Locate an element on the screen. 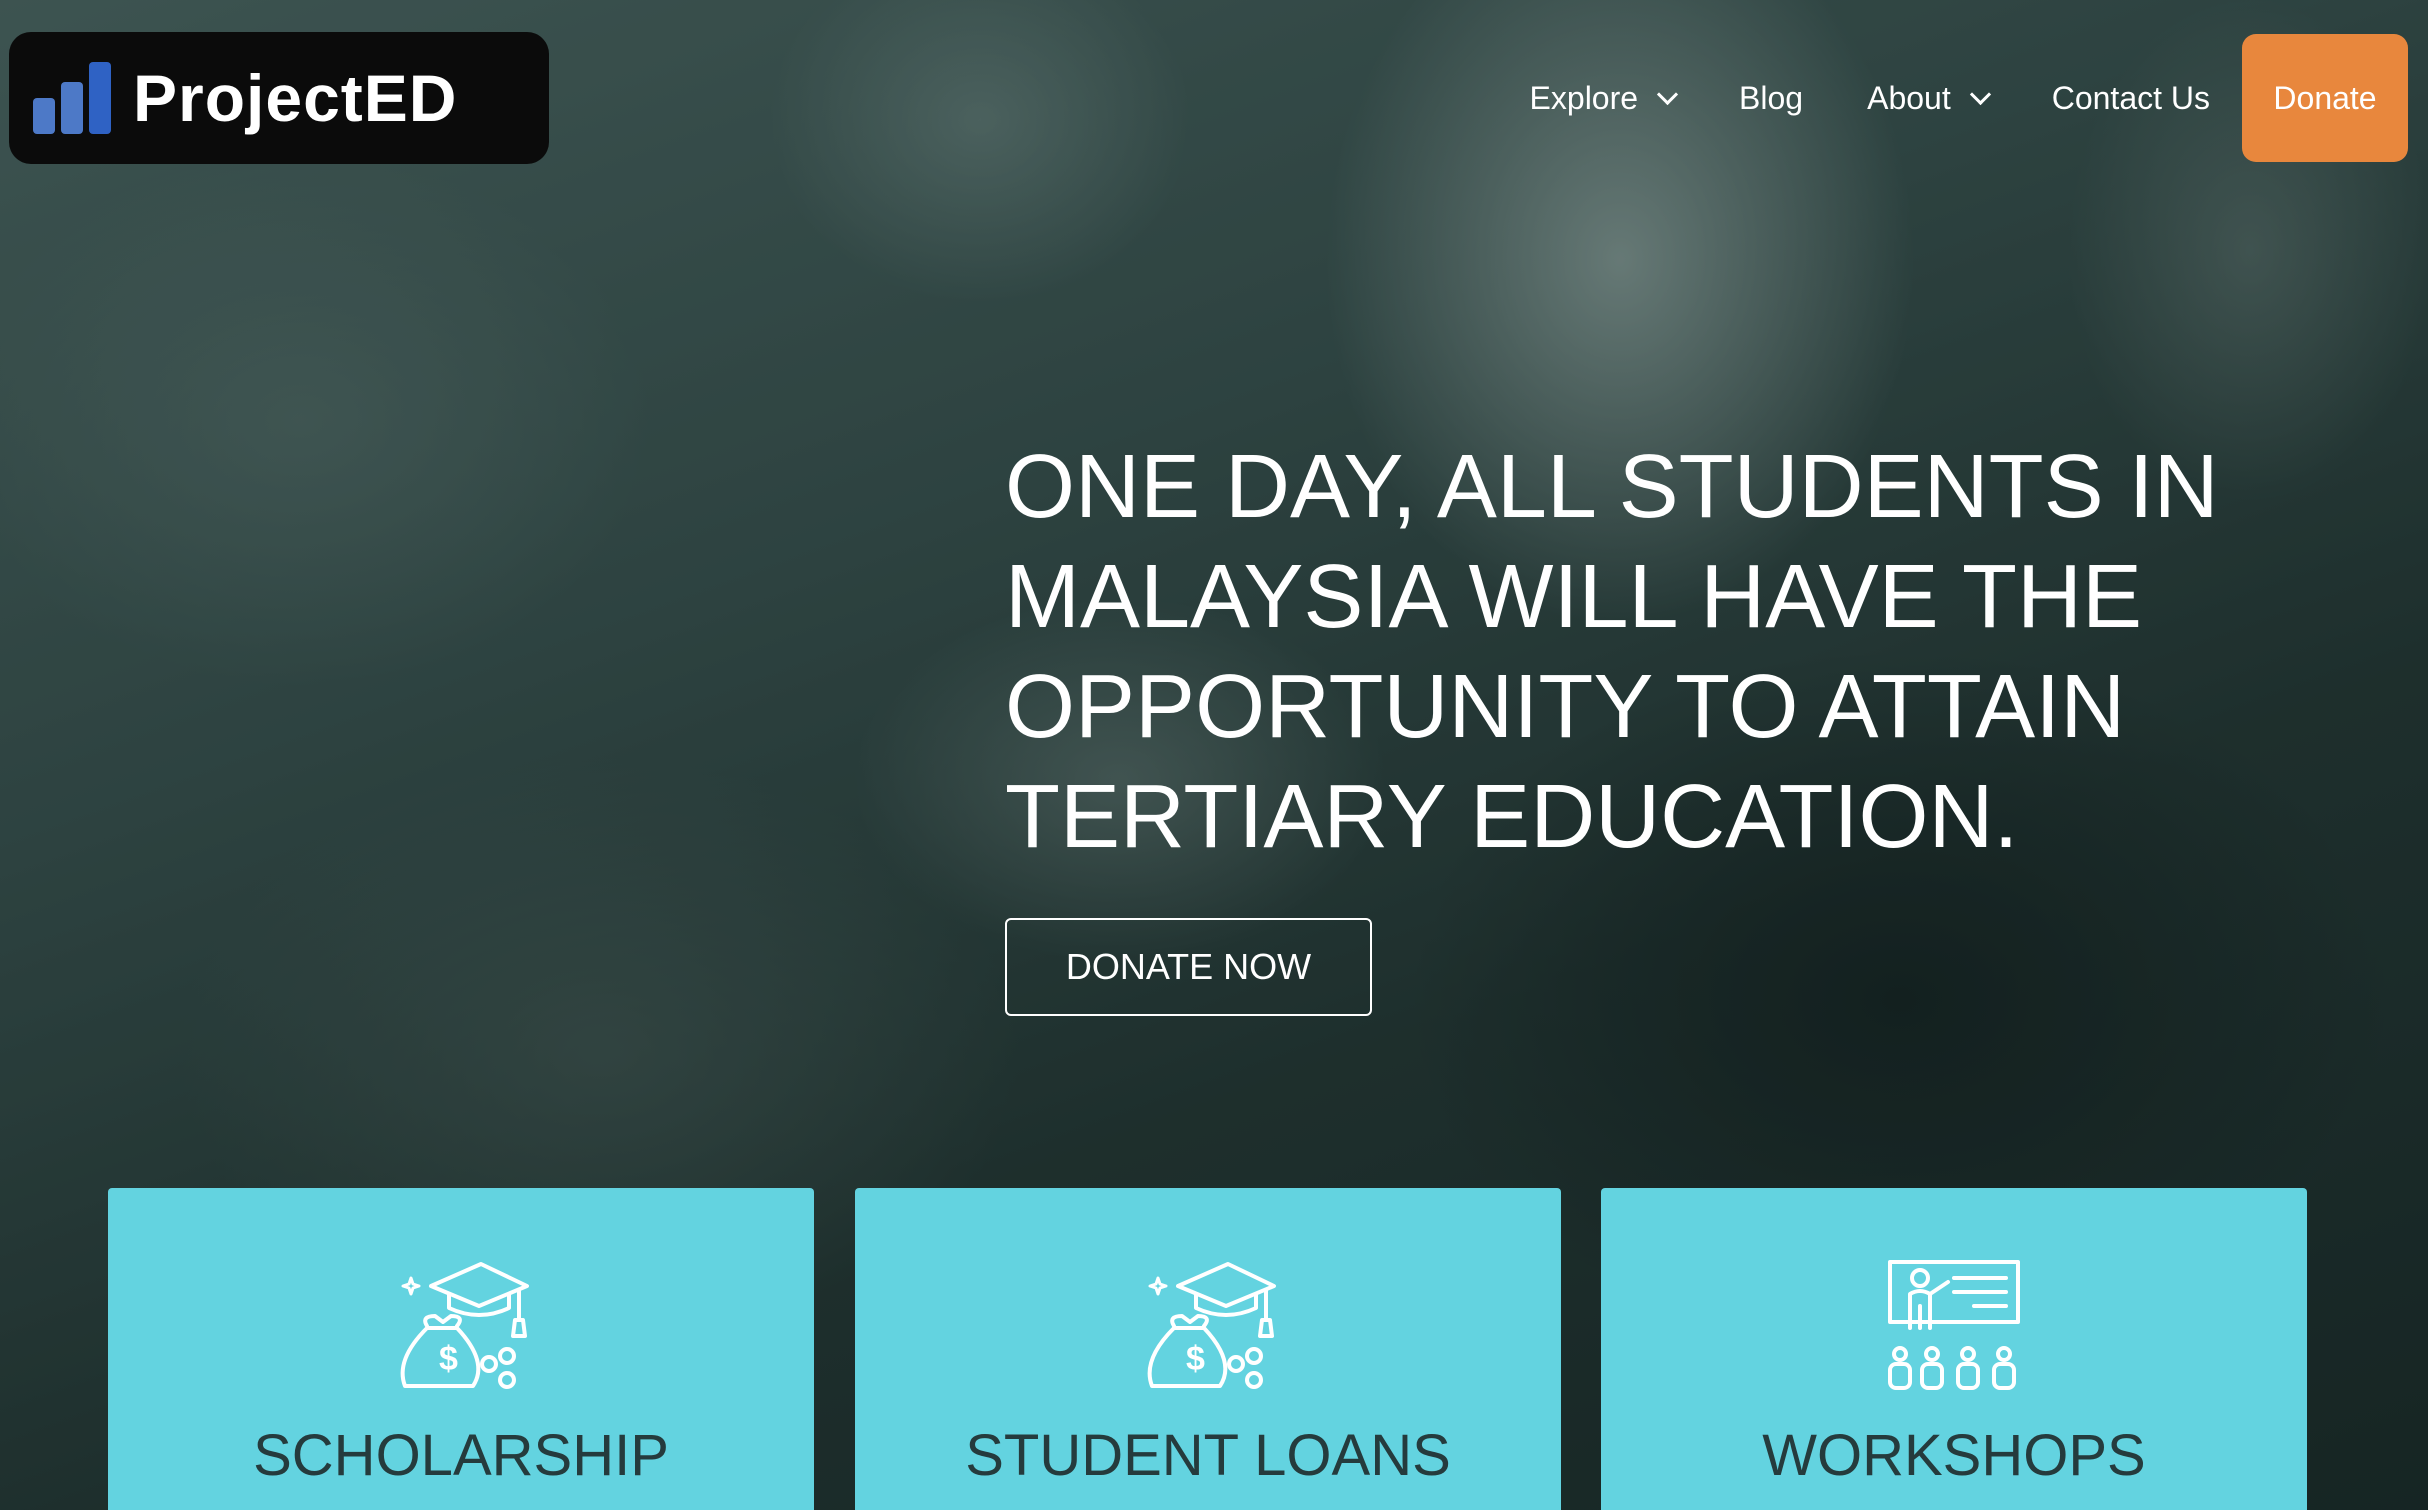  logo: ProjectED is located at coordinates (279, 98).